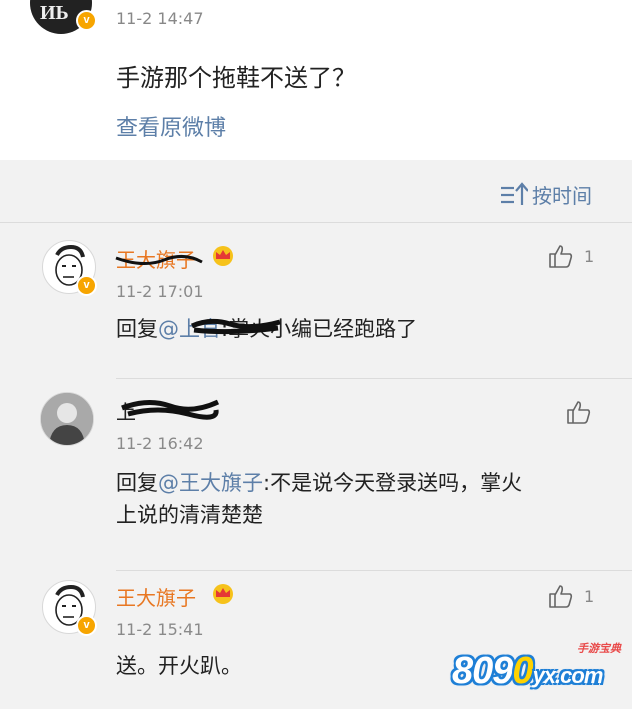 This screenshot has height=709, width=632. Describe the element at coordinates (160, 291) in the screenshot. I see `comment-timestamp: 11-2 17:01` at that location.